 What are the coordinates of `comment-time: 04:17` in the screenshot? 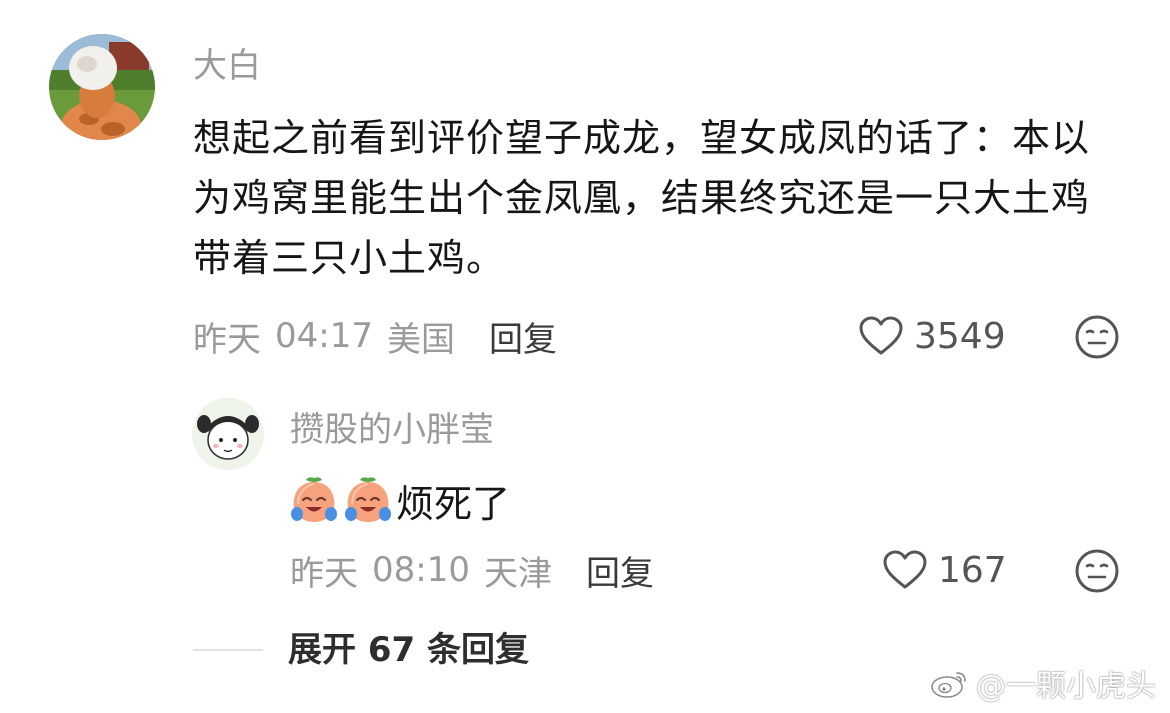 It's located at (324, 336).